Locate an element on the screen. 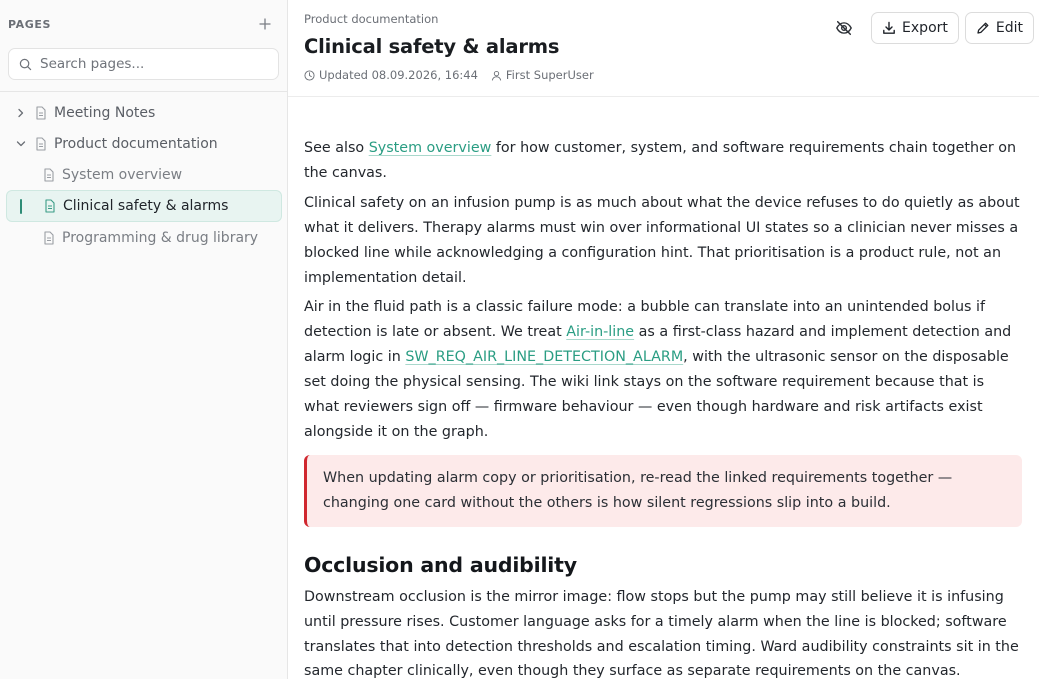 Image resolution: width=1039 pixels, height=679 pixels. tree-item-product-documentation: Product documentation is located at coordinates (144, 143).